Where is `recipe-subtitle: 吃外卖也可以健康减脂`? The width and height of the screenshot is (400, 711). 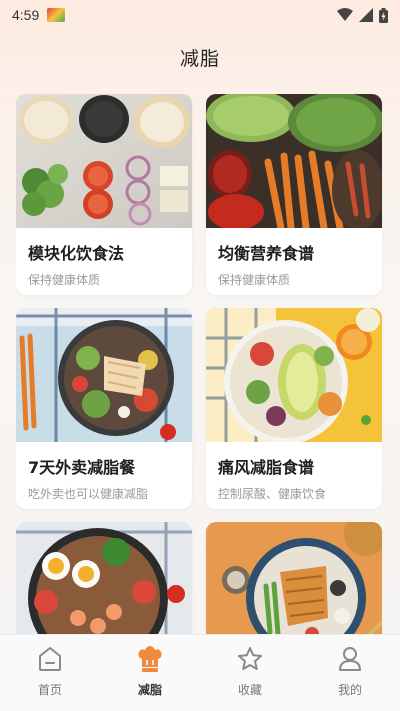 recipe-subtitle: 吃外卖也可以健康减脂 is located at coordinates (88, 494).